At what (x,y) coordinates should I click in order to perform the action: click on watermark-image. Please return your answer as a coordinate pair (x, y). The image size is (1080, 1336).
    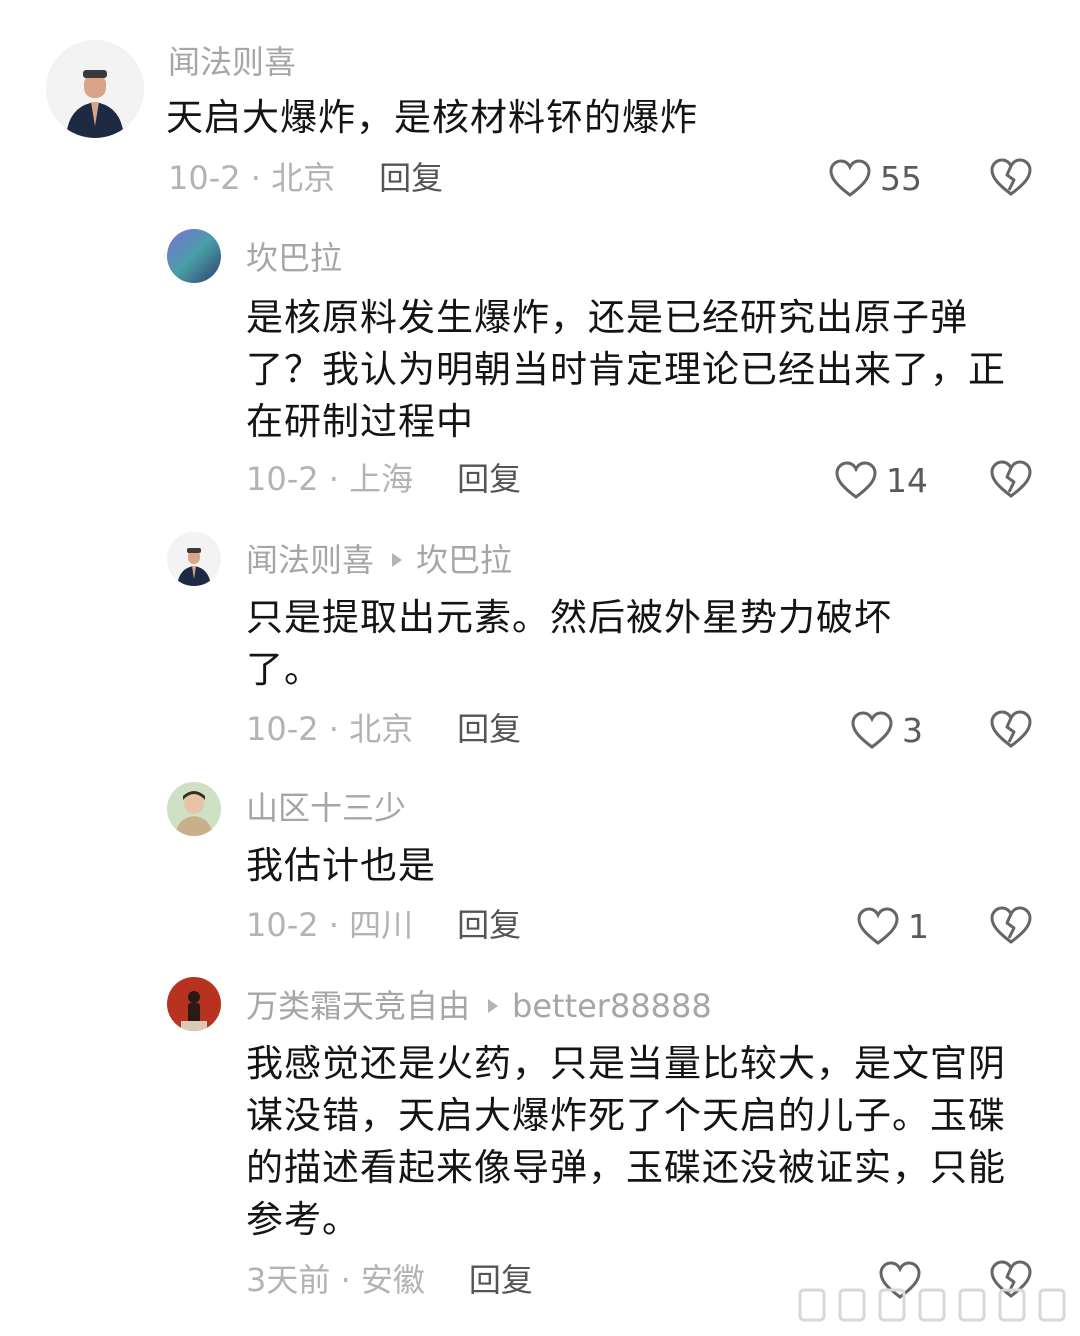
    Looking at the image, I should click on (932, 1305).